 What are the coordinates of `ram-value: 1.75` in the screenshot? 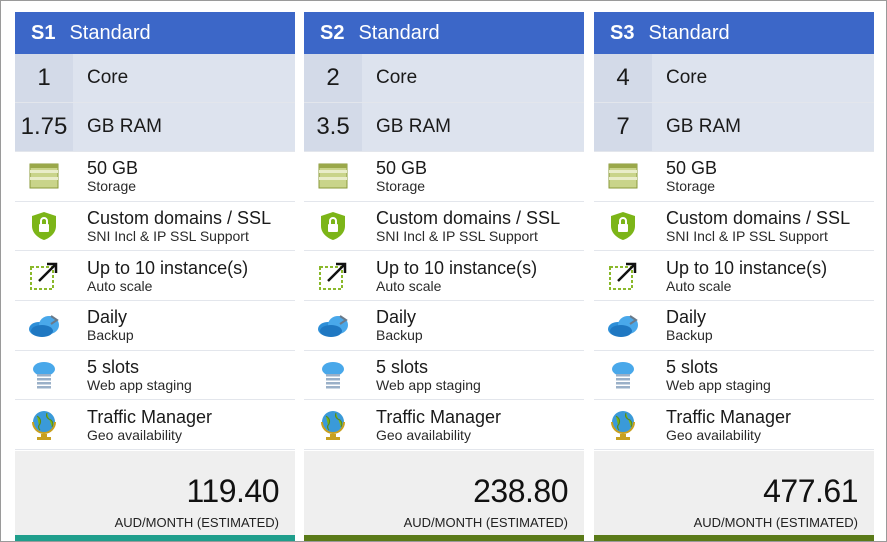 It's located at (44, 127).